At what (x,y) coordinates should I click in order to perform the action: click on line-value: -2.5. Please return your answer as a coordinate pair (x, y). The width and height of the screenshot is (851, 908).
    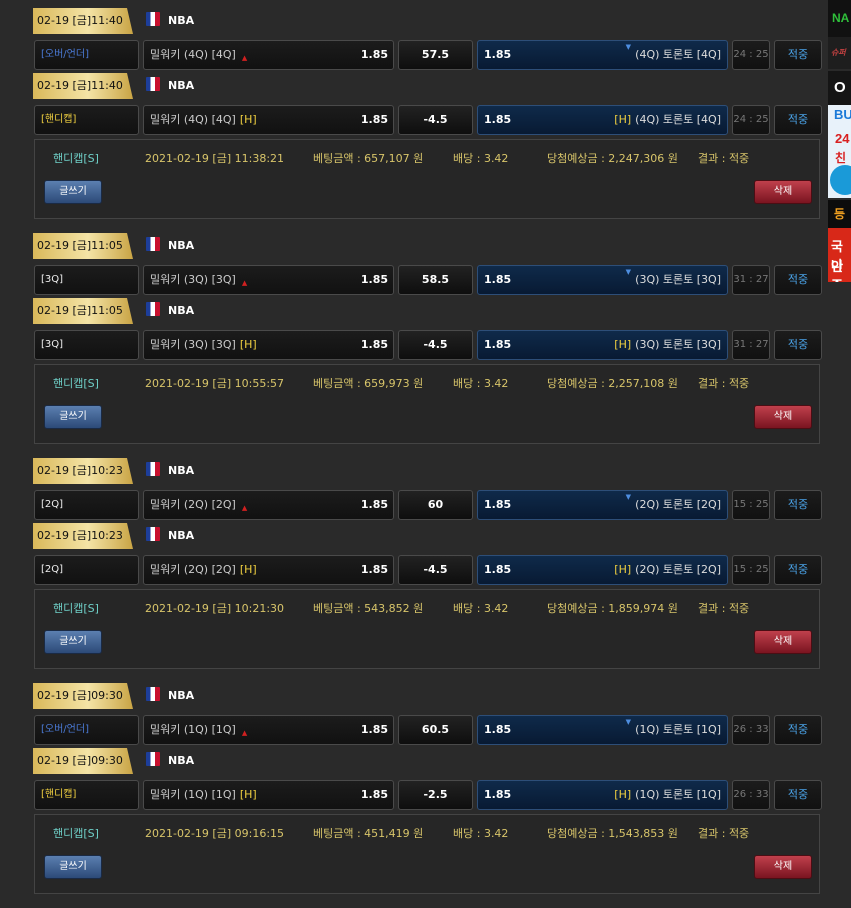
    Looking at the image, I should click on (435, 795).